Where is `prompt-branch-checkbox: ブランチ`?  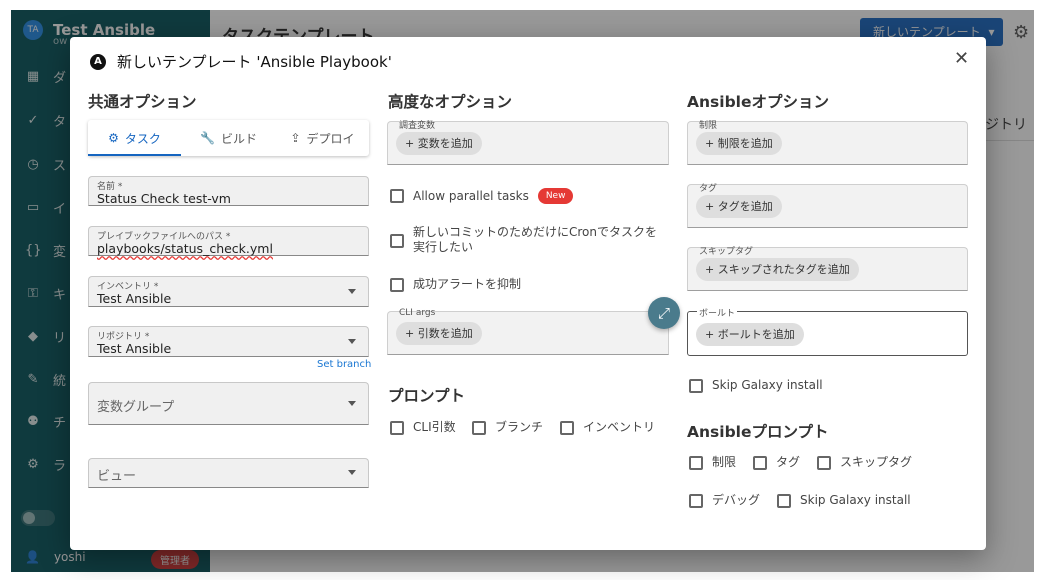
prompt-branch-checkbox: ブランチ is located at coordinates (507, 427).